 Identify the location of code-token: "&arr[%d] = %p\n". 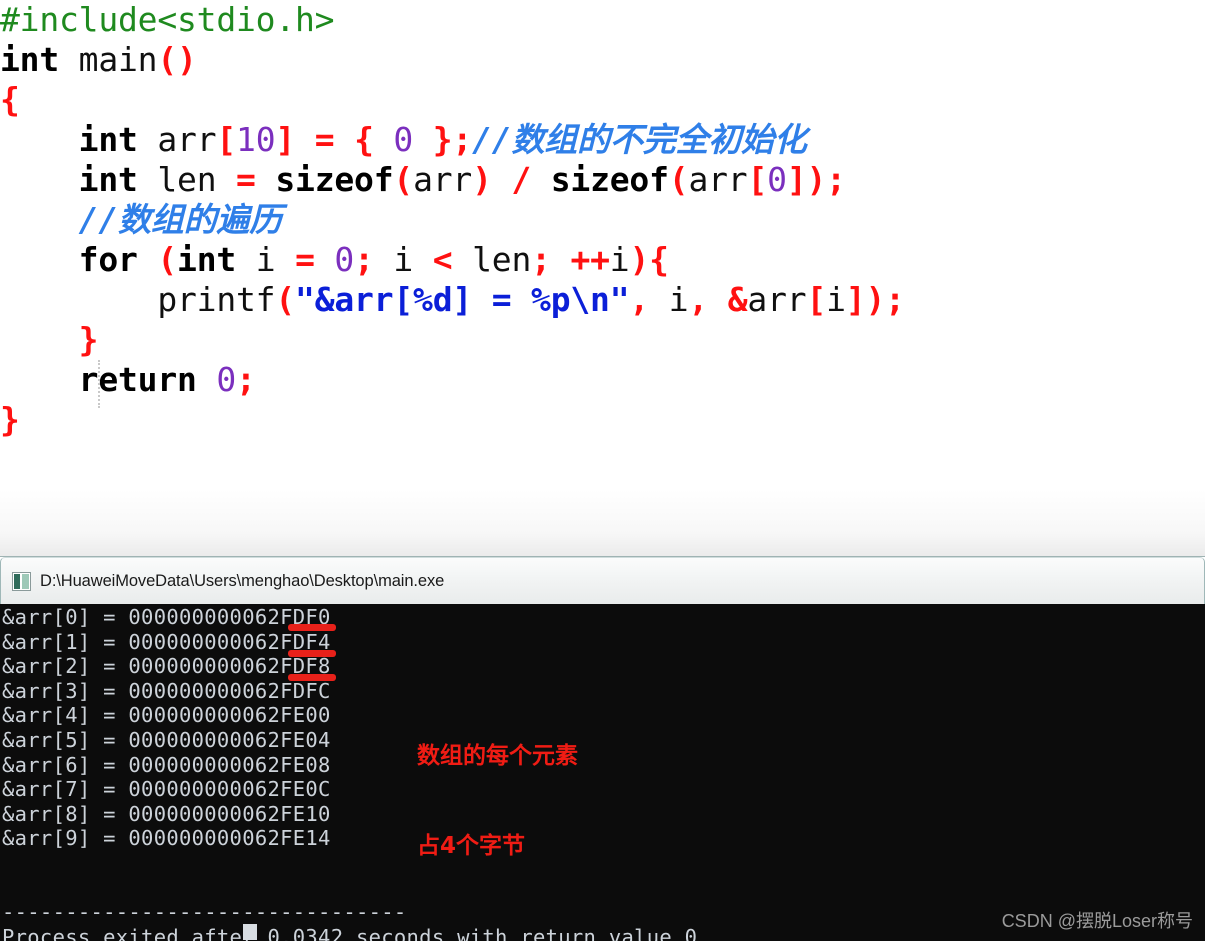
(462, 299).